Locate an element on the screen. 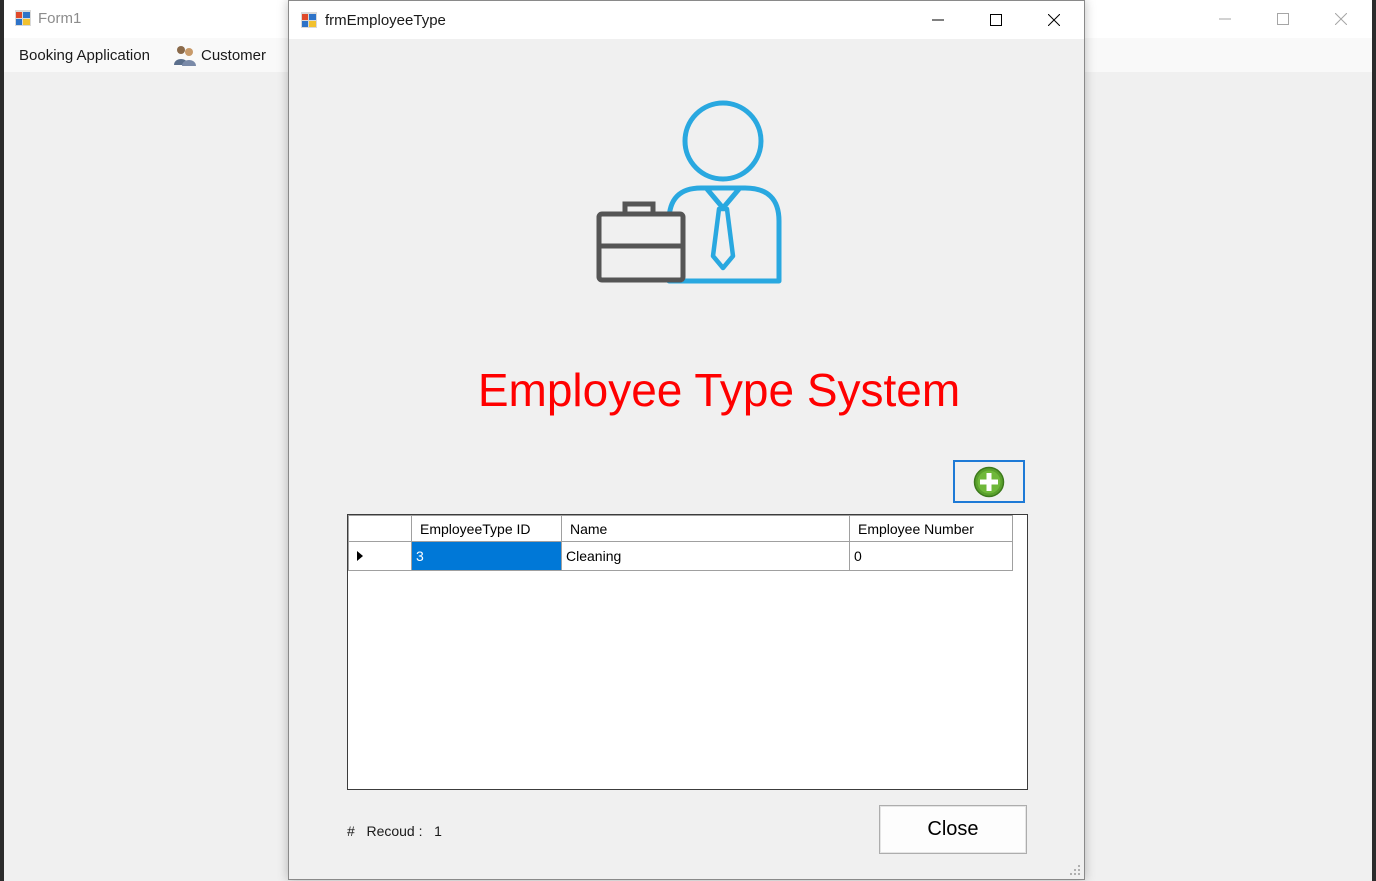 The image size is (1376, 881). close-button: Close is located at coordinates (953, 829).